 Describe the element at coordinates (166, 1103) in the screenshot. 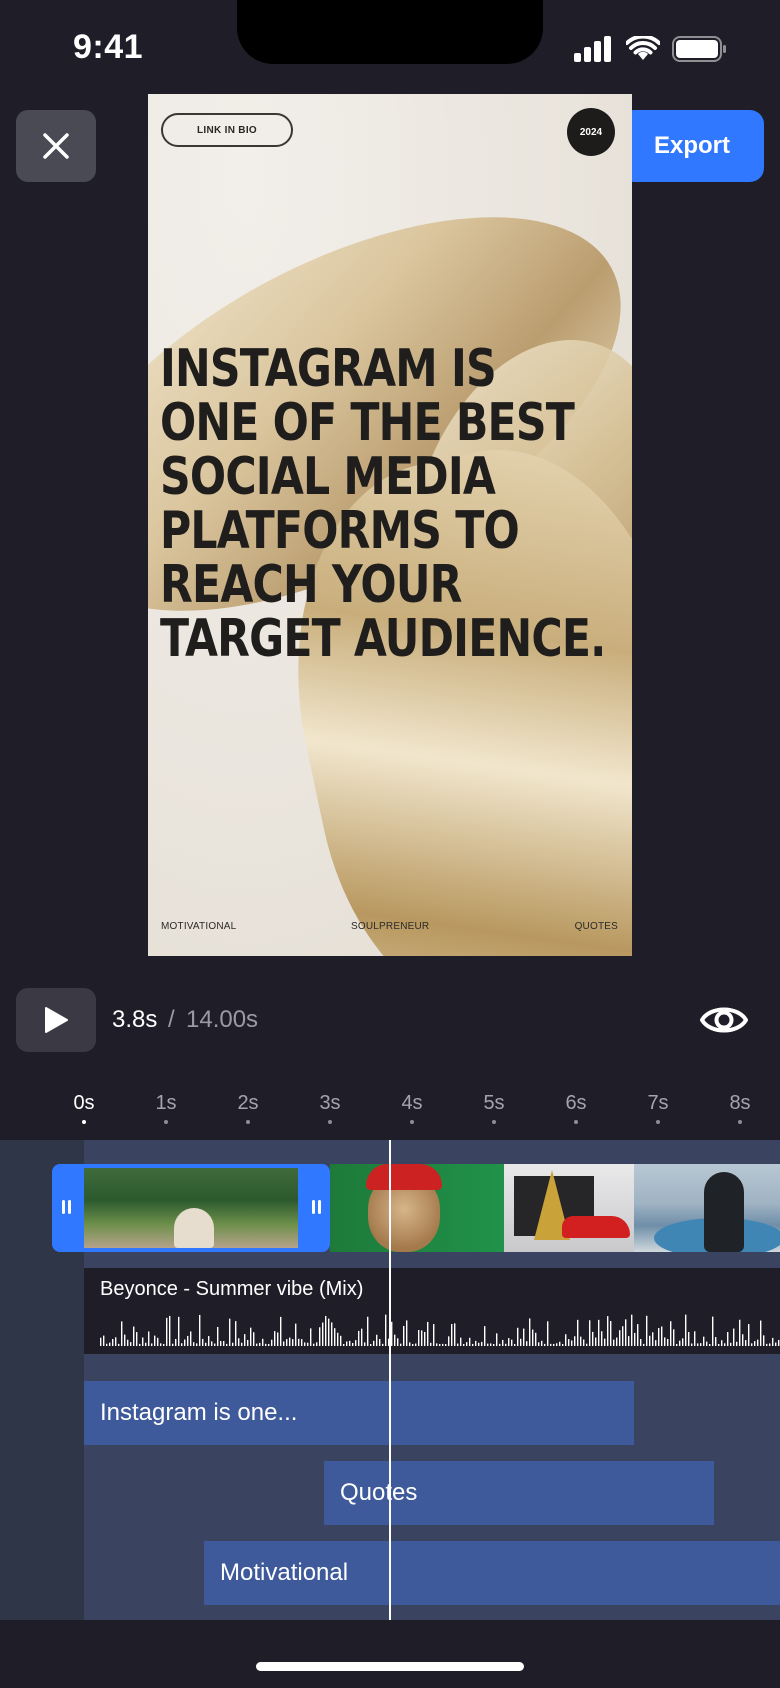

I see `ruler-tick: 1s` at that location.